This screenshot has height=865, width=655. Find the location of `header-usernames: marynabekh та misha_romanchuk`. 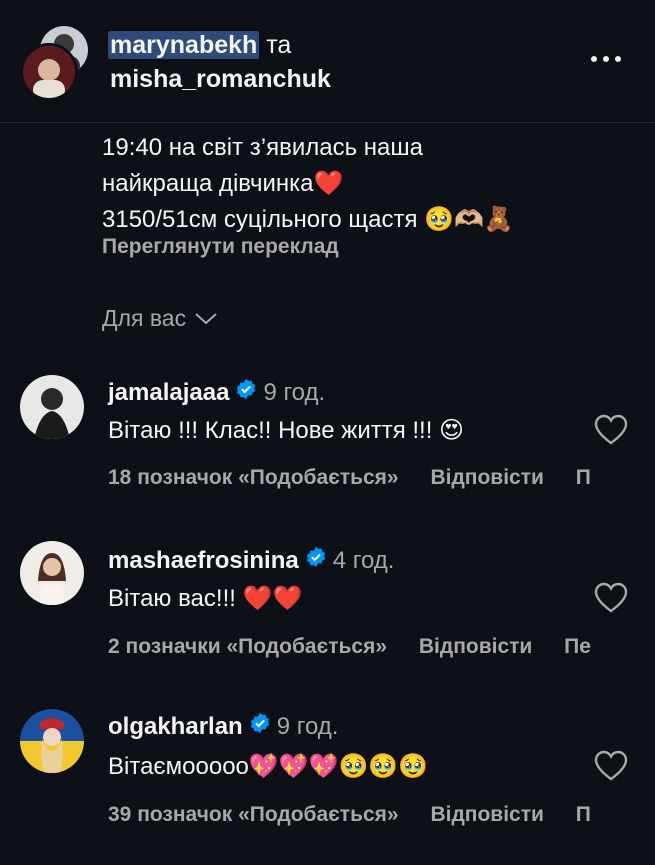

header-usernames: marynabekh та misha_romanchuk is located at coordinates (219, 62).